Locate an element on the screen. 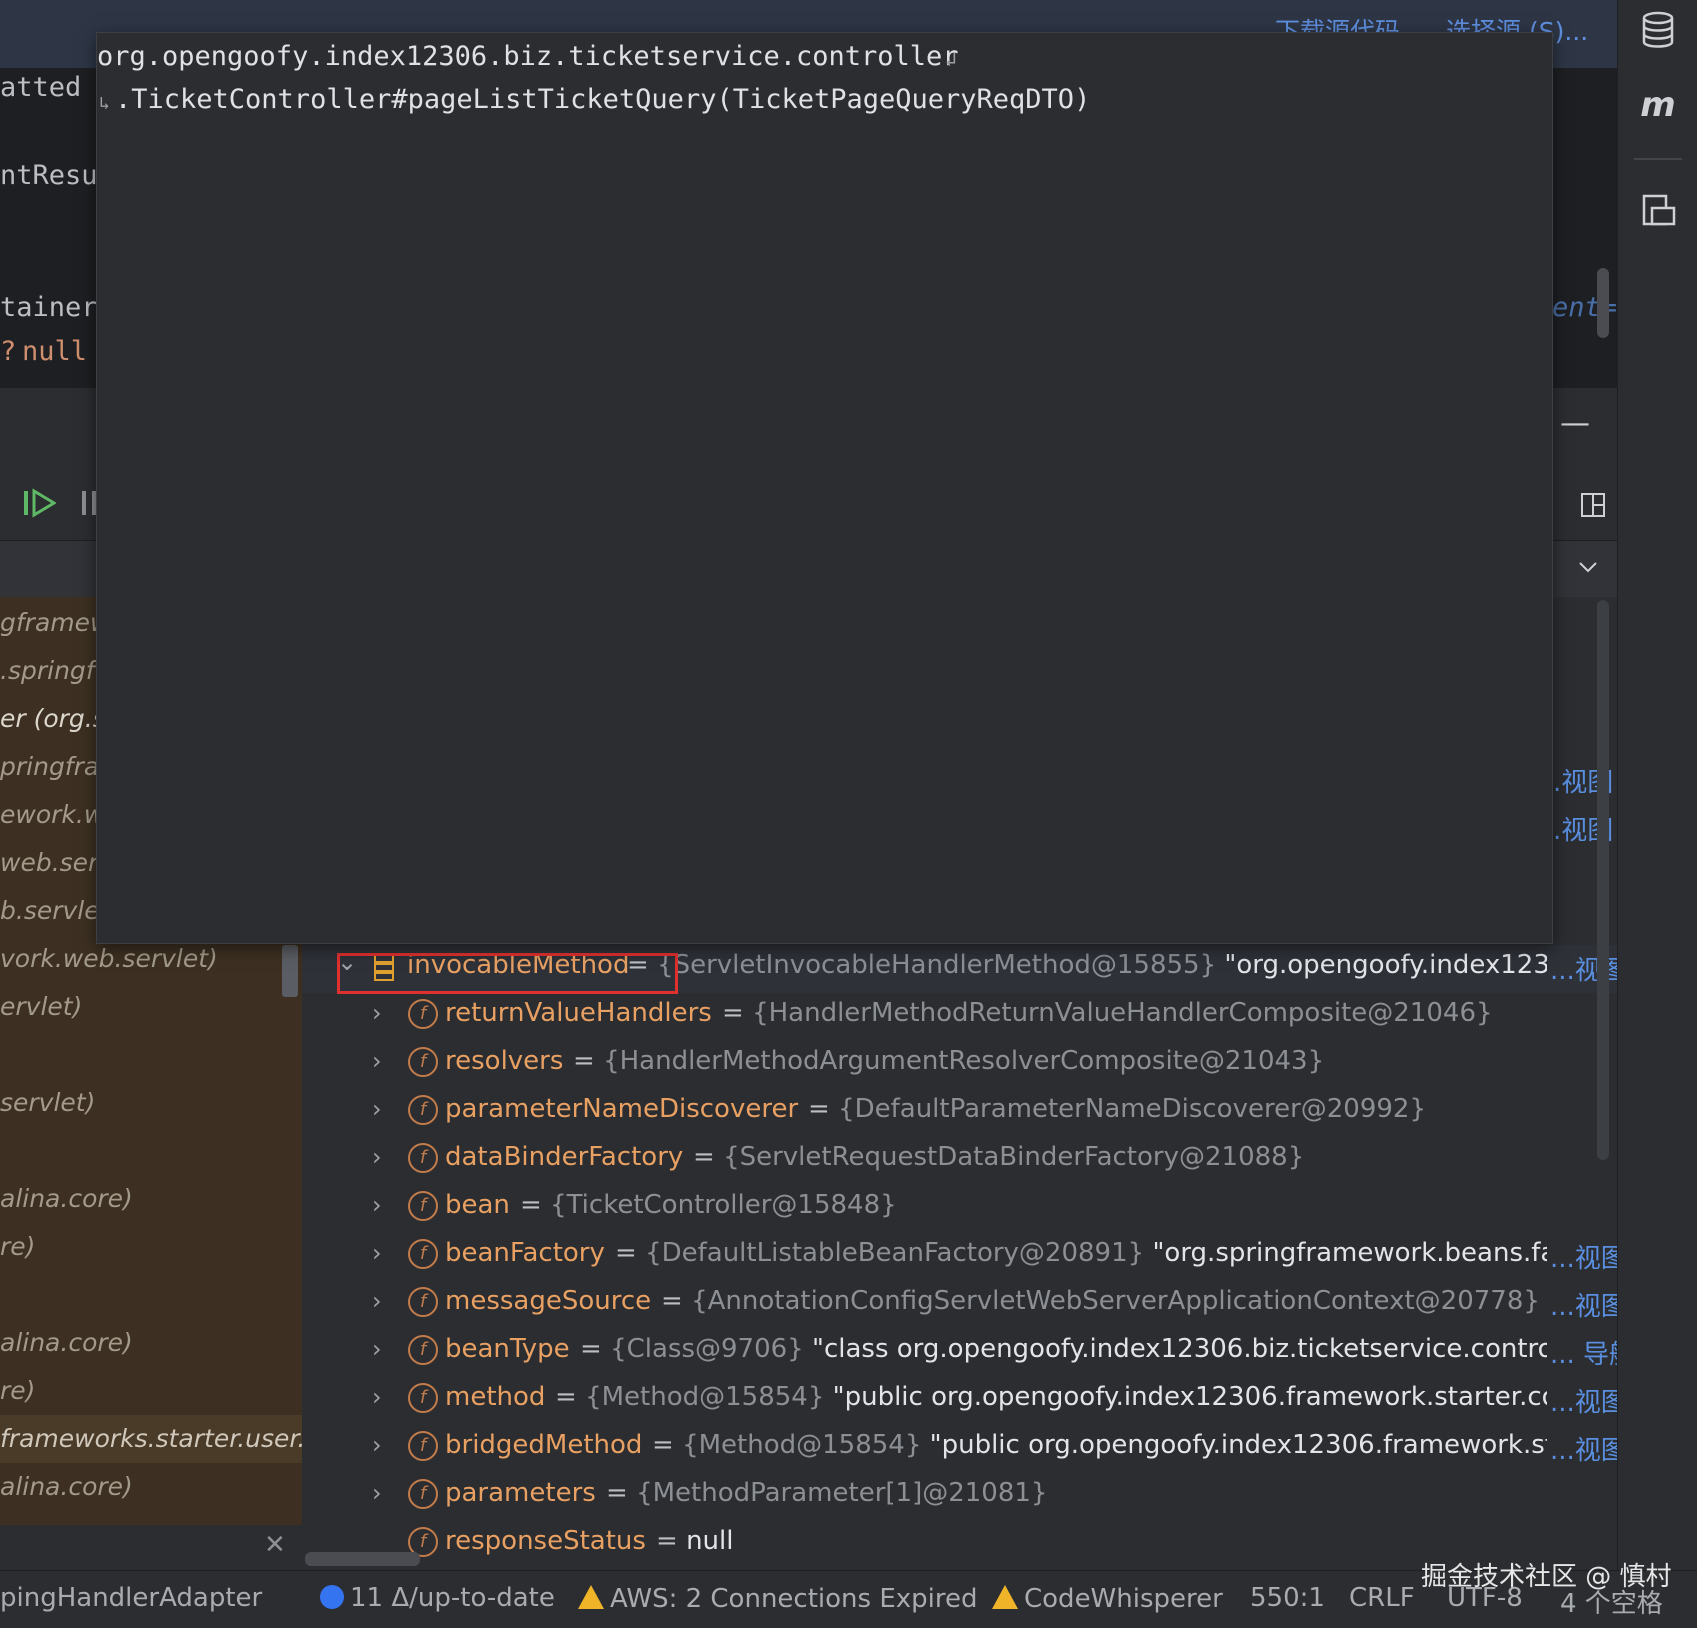 The image size is (1697, 1628). variable-name: bridgedMethod is located at coordinates (544, 1445).